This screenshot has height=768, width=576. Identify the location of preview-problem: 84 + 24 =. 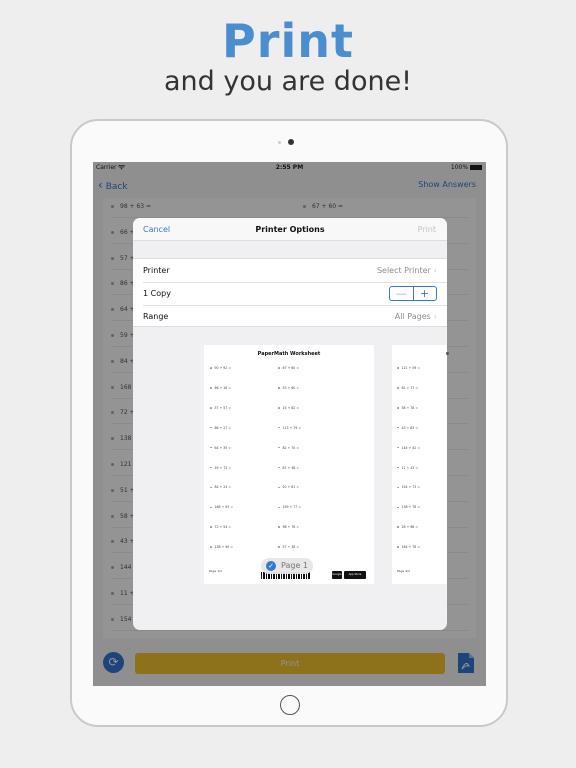
(220, 487).